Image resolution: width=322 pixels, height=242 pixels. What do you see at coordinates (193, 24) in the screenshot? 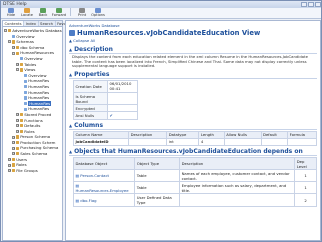
I see `breadcrumb: AdventureWorks Database` at bounding box center [193, 24].